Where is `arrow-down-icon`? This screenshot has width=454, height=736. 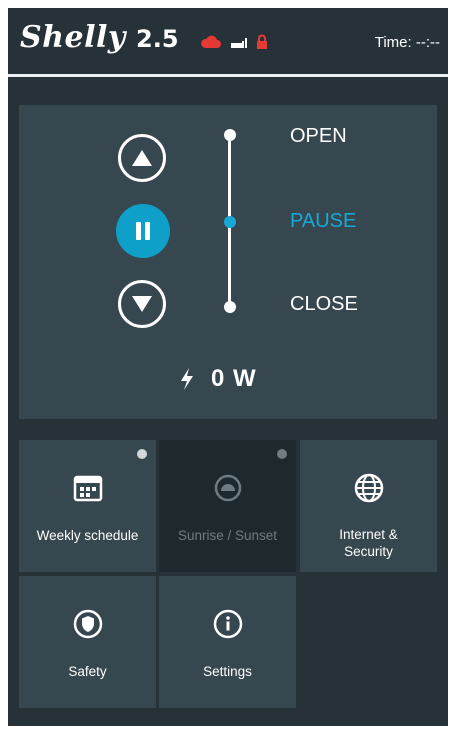 arrow-down-icon is located at coordinates (142, 304).